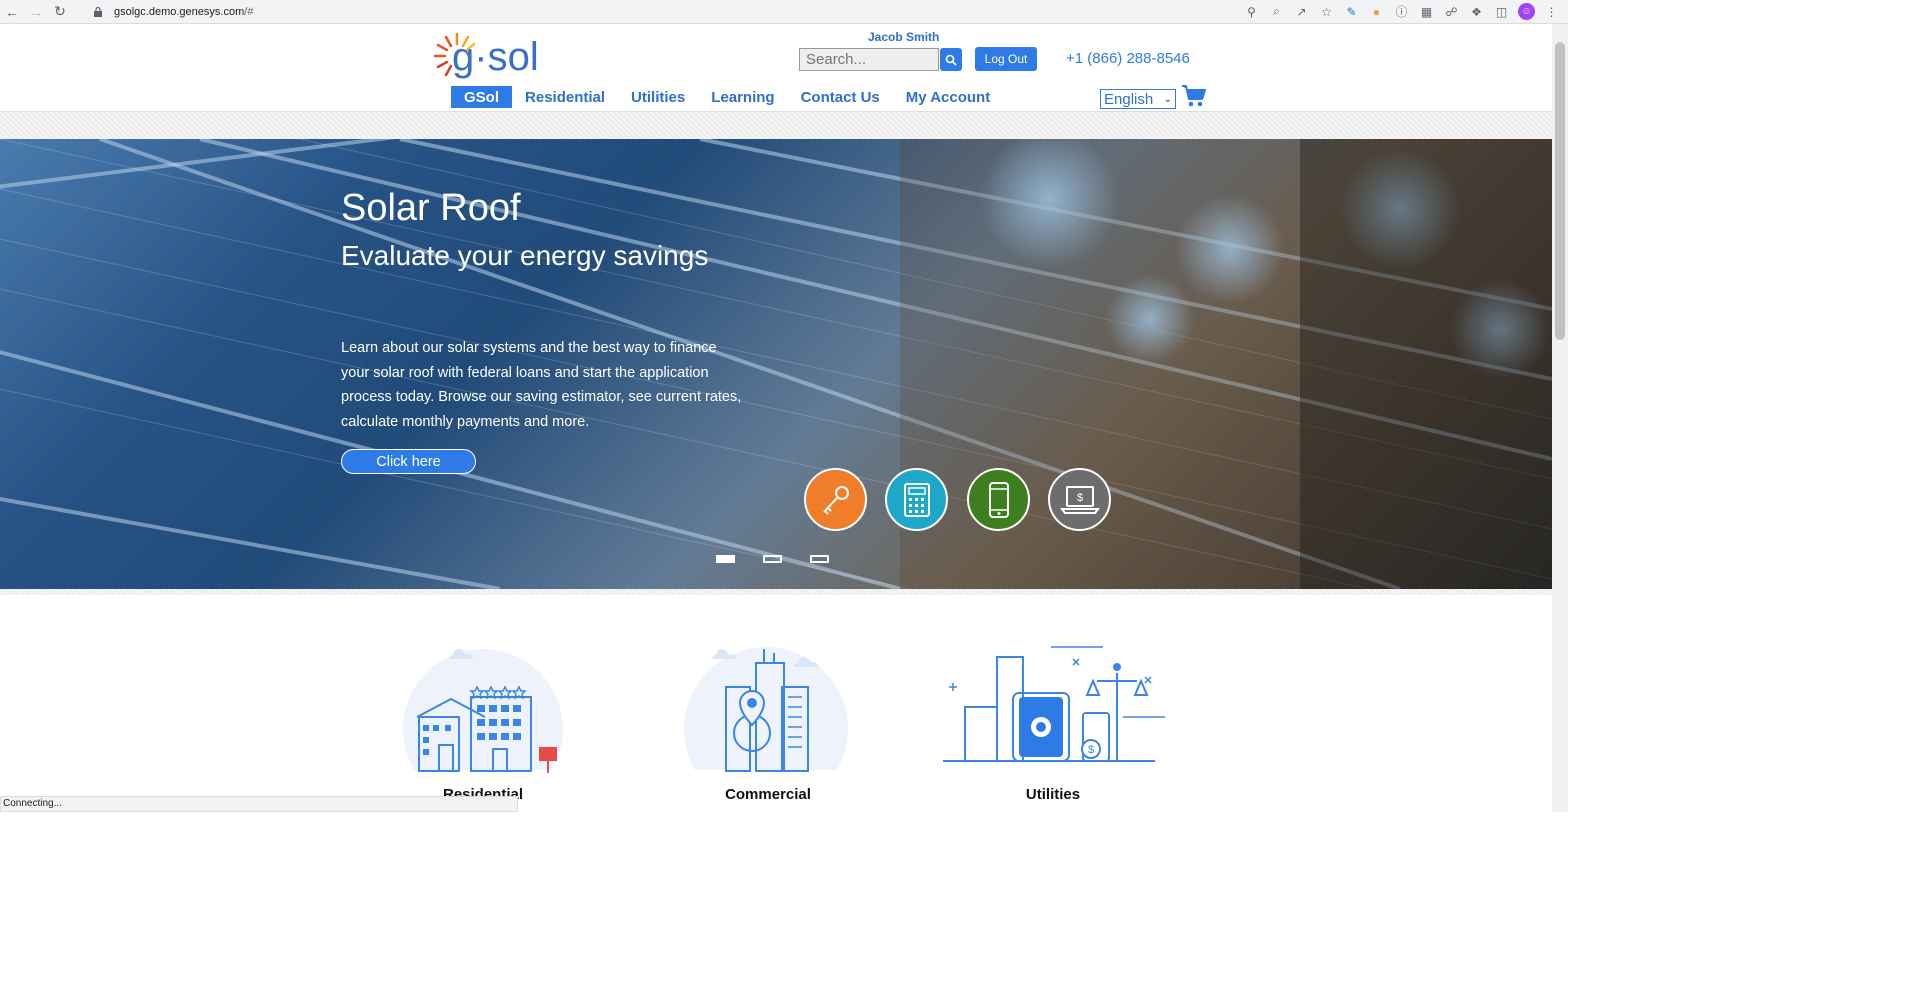 This screenshot has width=1916, height=992. Describe the element at coordinates (98, 11) in the screenshot. I see `lock-icon` at that location.